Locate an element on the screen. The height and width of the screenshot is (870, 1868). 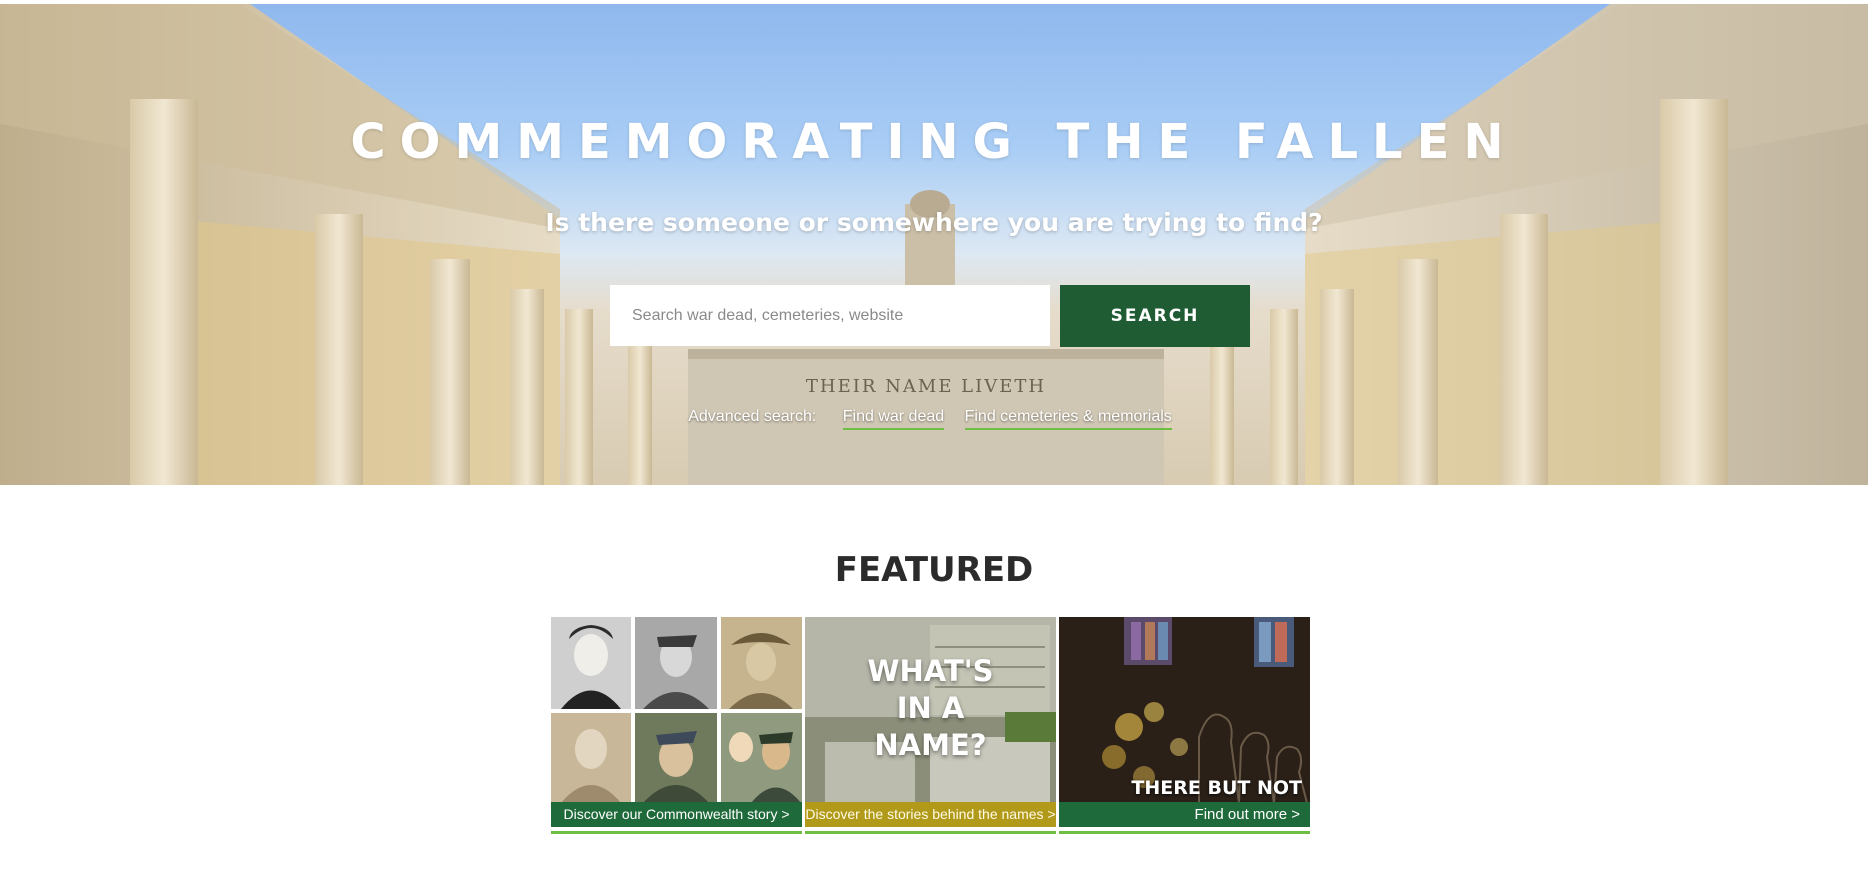
stone-inscription: THEIR NAME LIVETH is located at coordinates (926, 386).